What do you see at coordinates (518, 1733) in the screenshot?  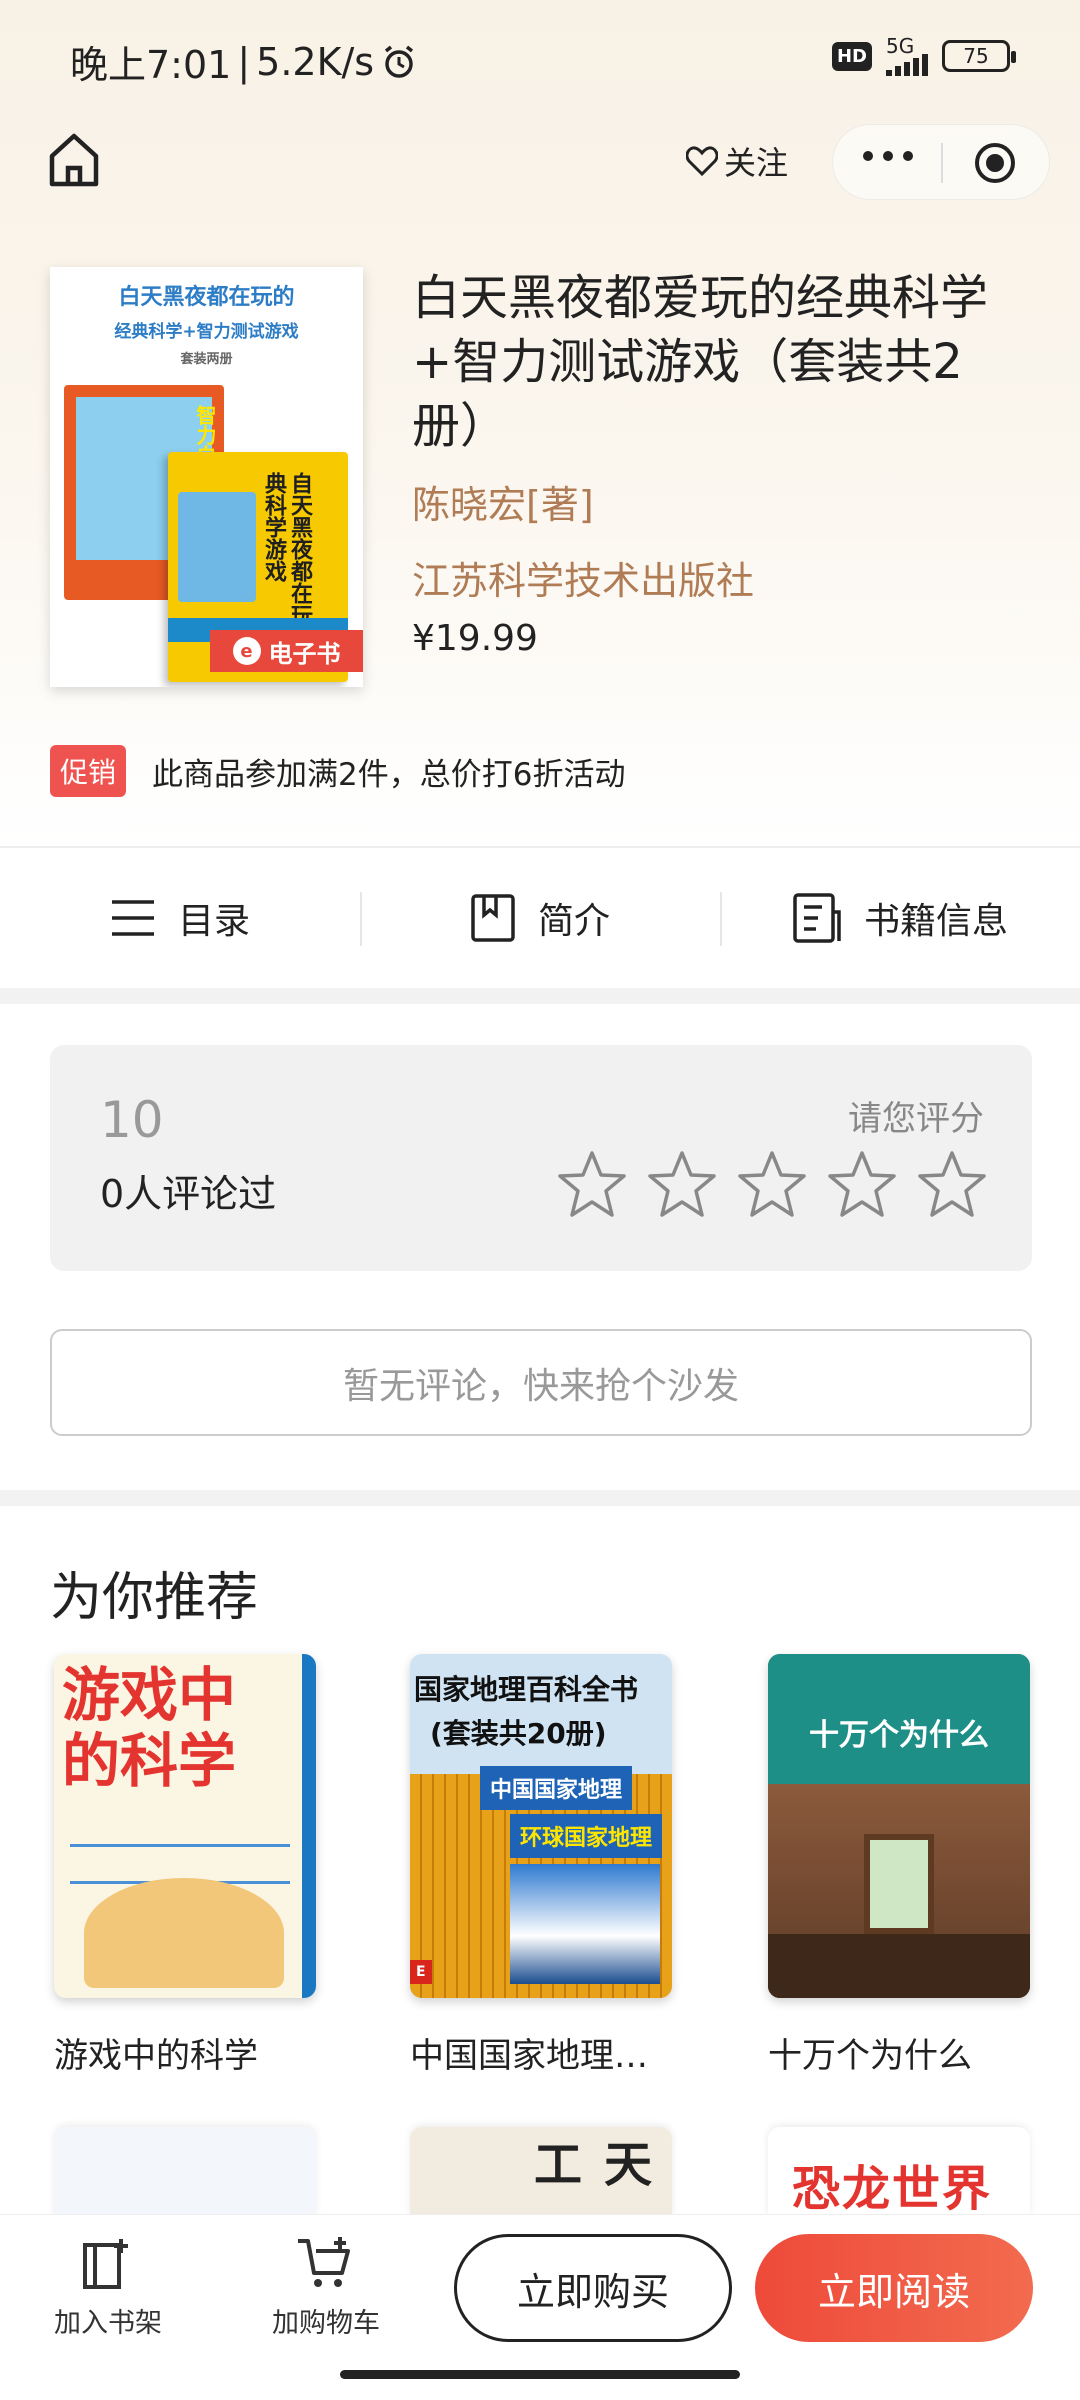 I see `recommend-cover-subtitle: (套装共20册)` at bounding box center [518, 1733].